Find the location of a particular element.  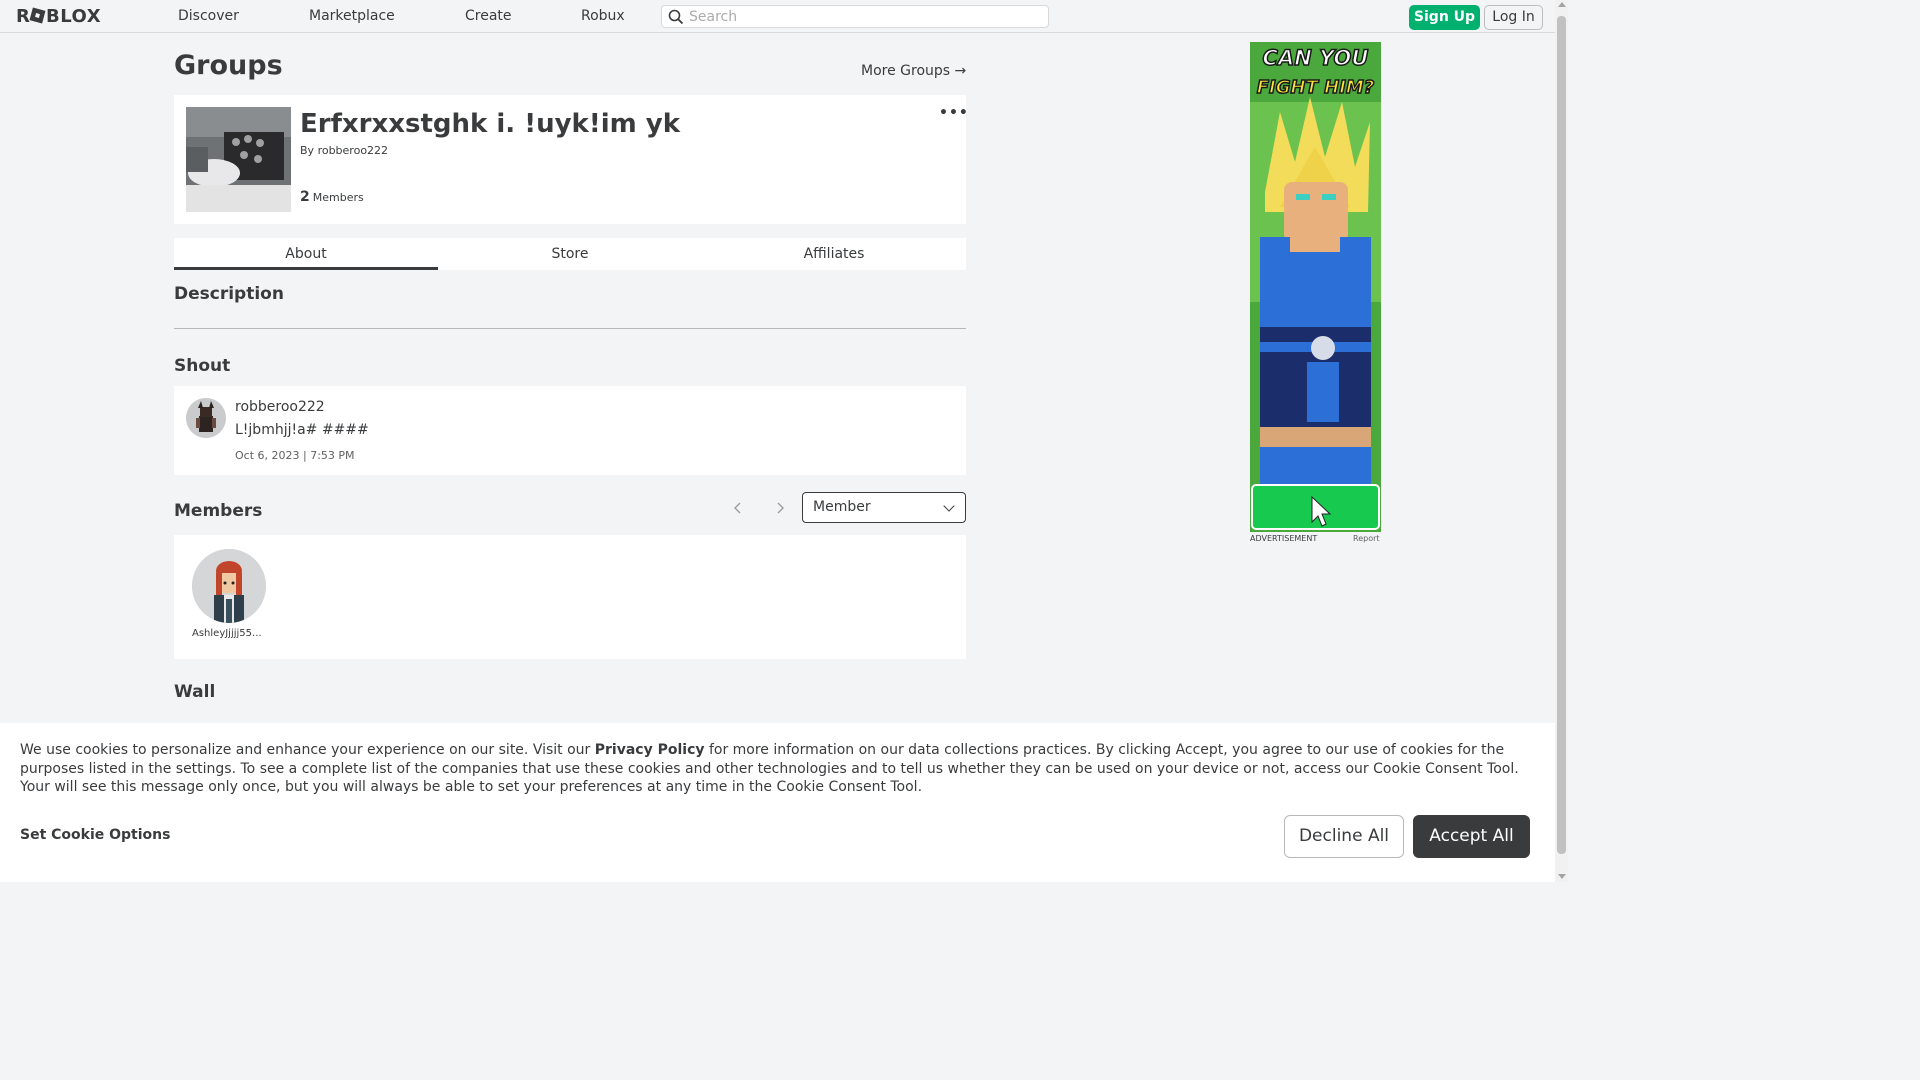

scroll-down-arrow-icon is located at coordinates (1562, 876).